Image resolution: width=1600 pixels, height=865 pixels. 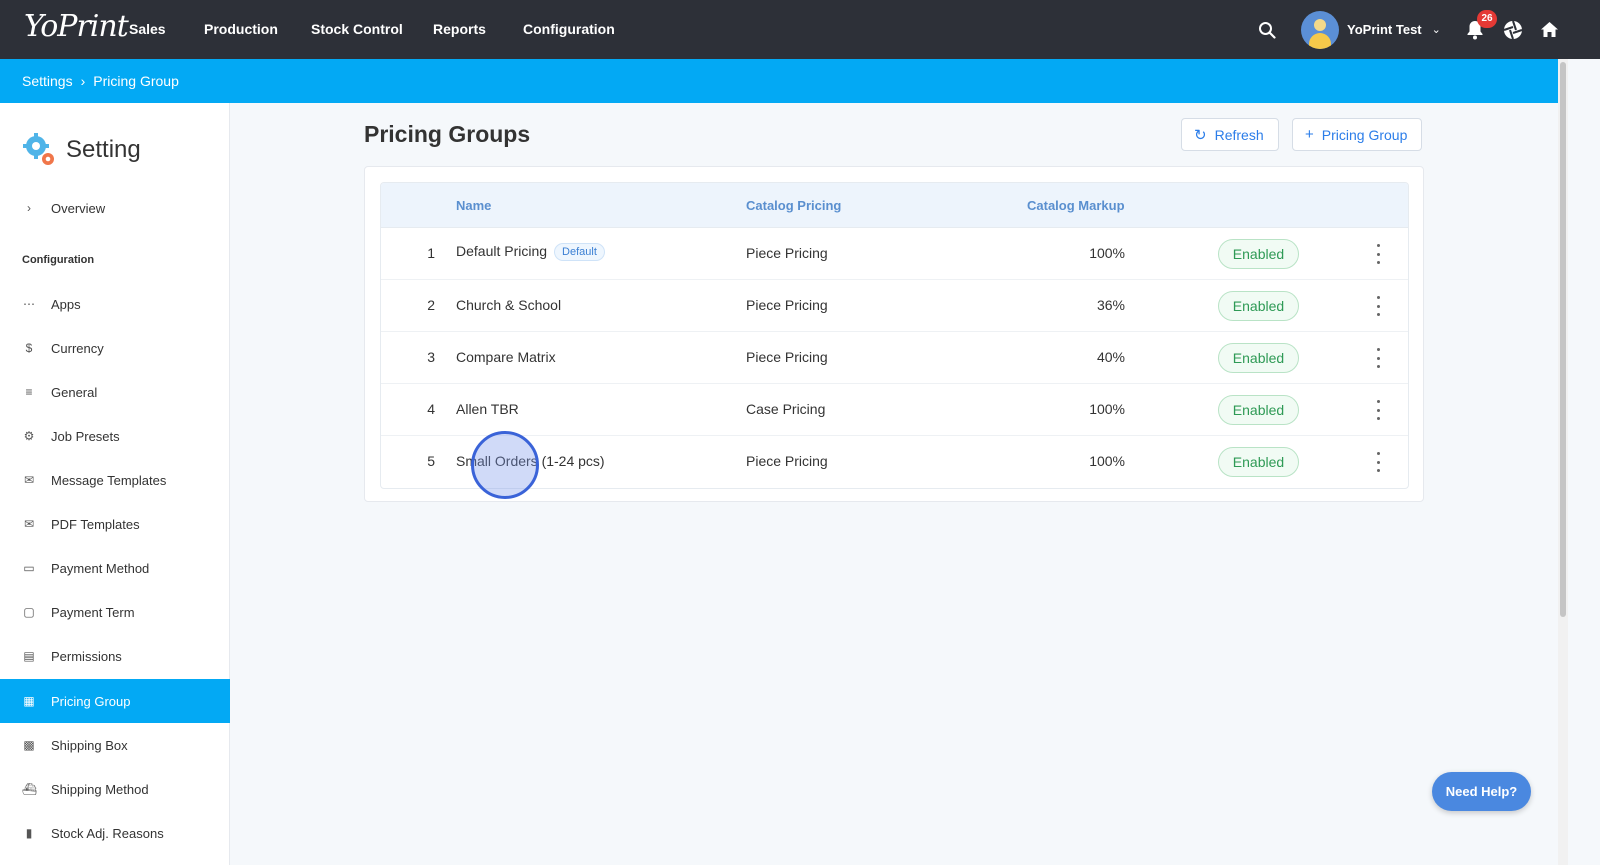 What do you see at coordinates (91, 701) in the screenshot?
I see `sidebar-item-label: Pricing Group` at bounding box center [91, 701].